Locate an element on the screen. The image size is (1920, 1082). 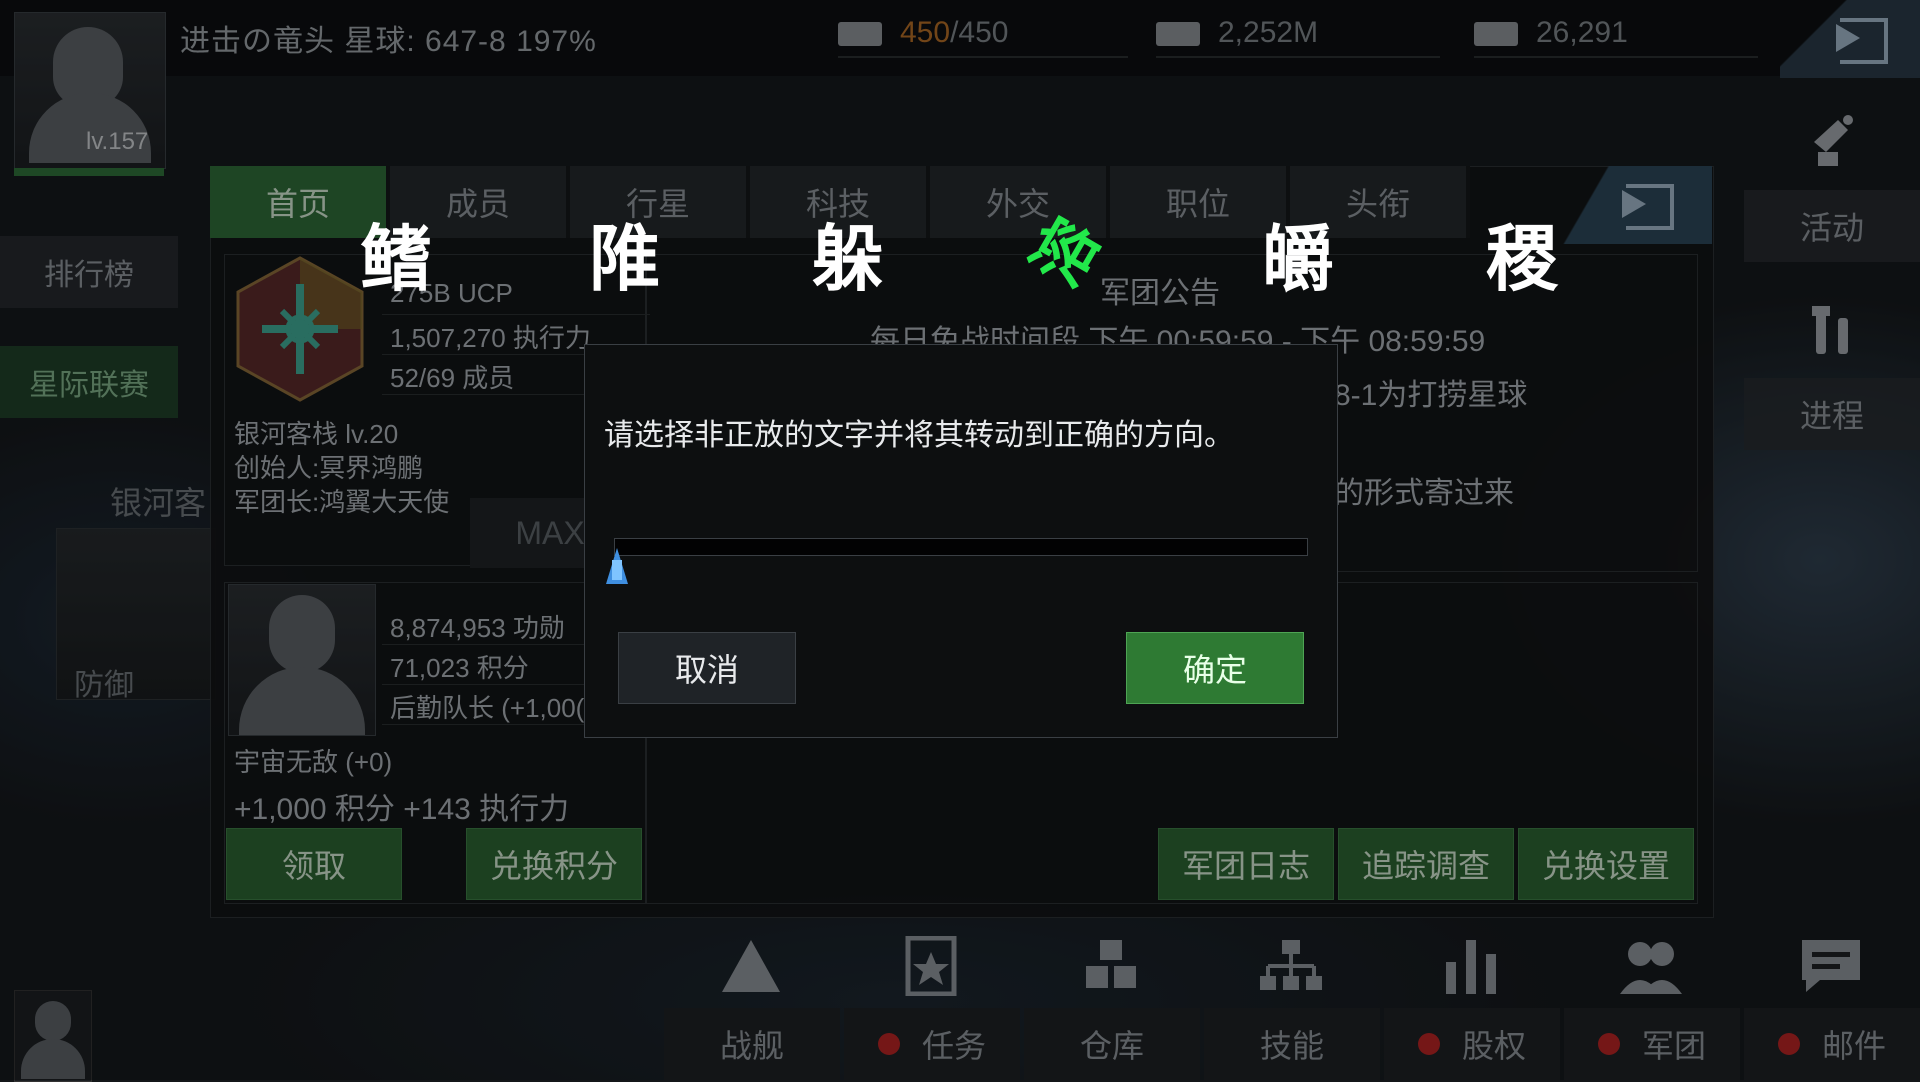
captcha-char-6: 稷 is located at coordinates (1522, 252).